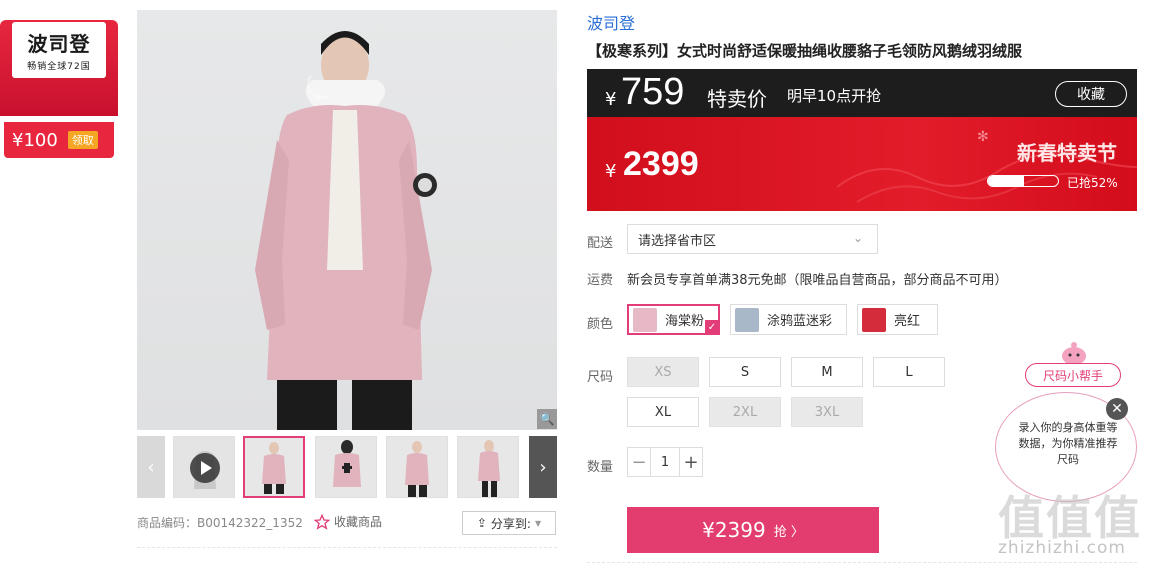  I want to click on flash-price-bar: ¥ 759 特卖价 明早10点开抢 收藏, so click(862, 93).